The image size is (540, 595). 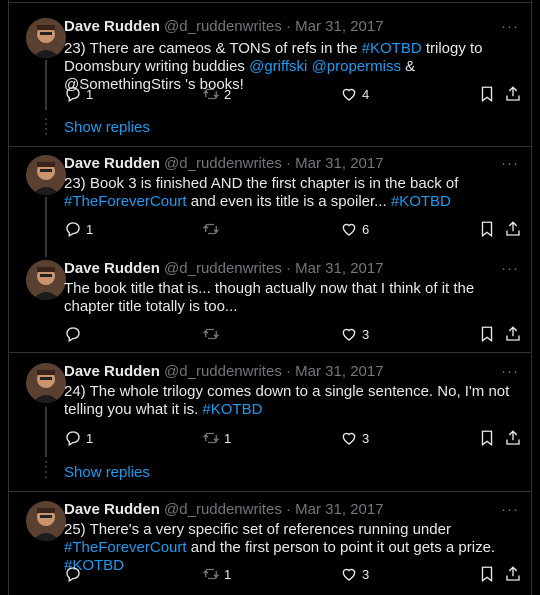 I want to click on tweet-actions: 1 3, so click(x=294, y=574).